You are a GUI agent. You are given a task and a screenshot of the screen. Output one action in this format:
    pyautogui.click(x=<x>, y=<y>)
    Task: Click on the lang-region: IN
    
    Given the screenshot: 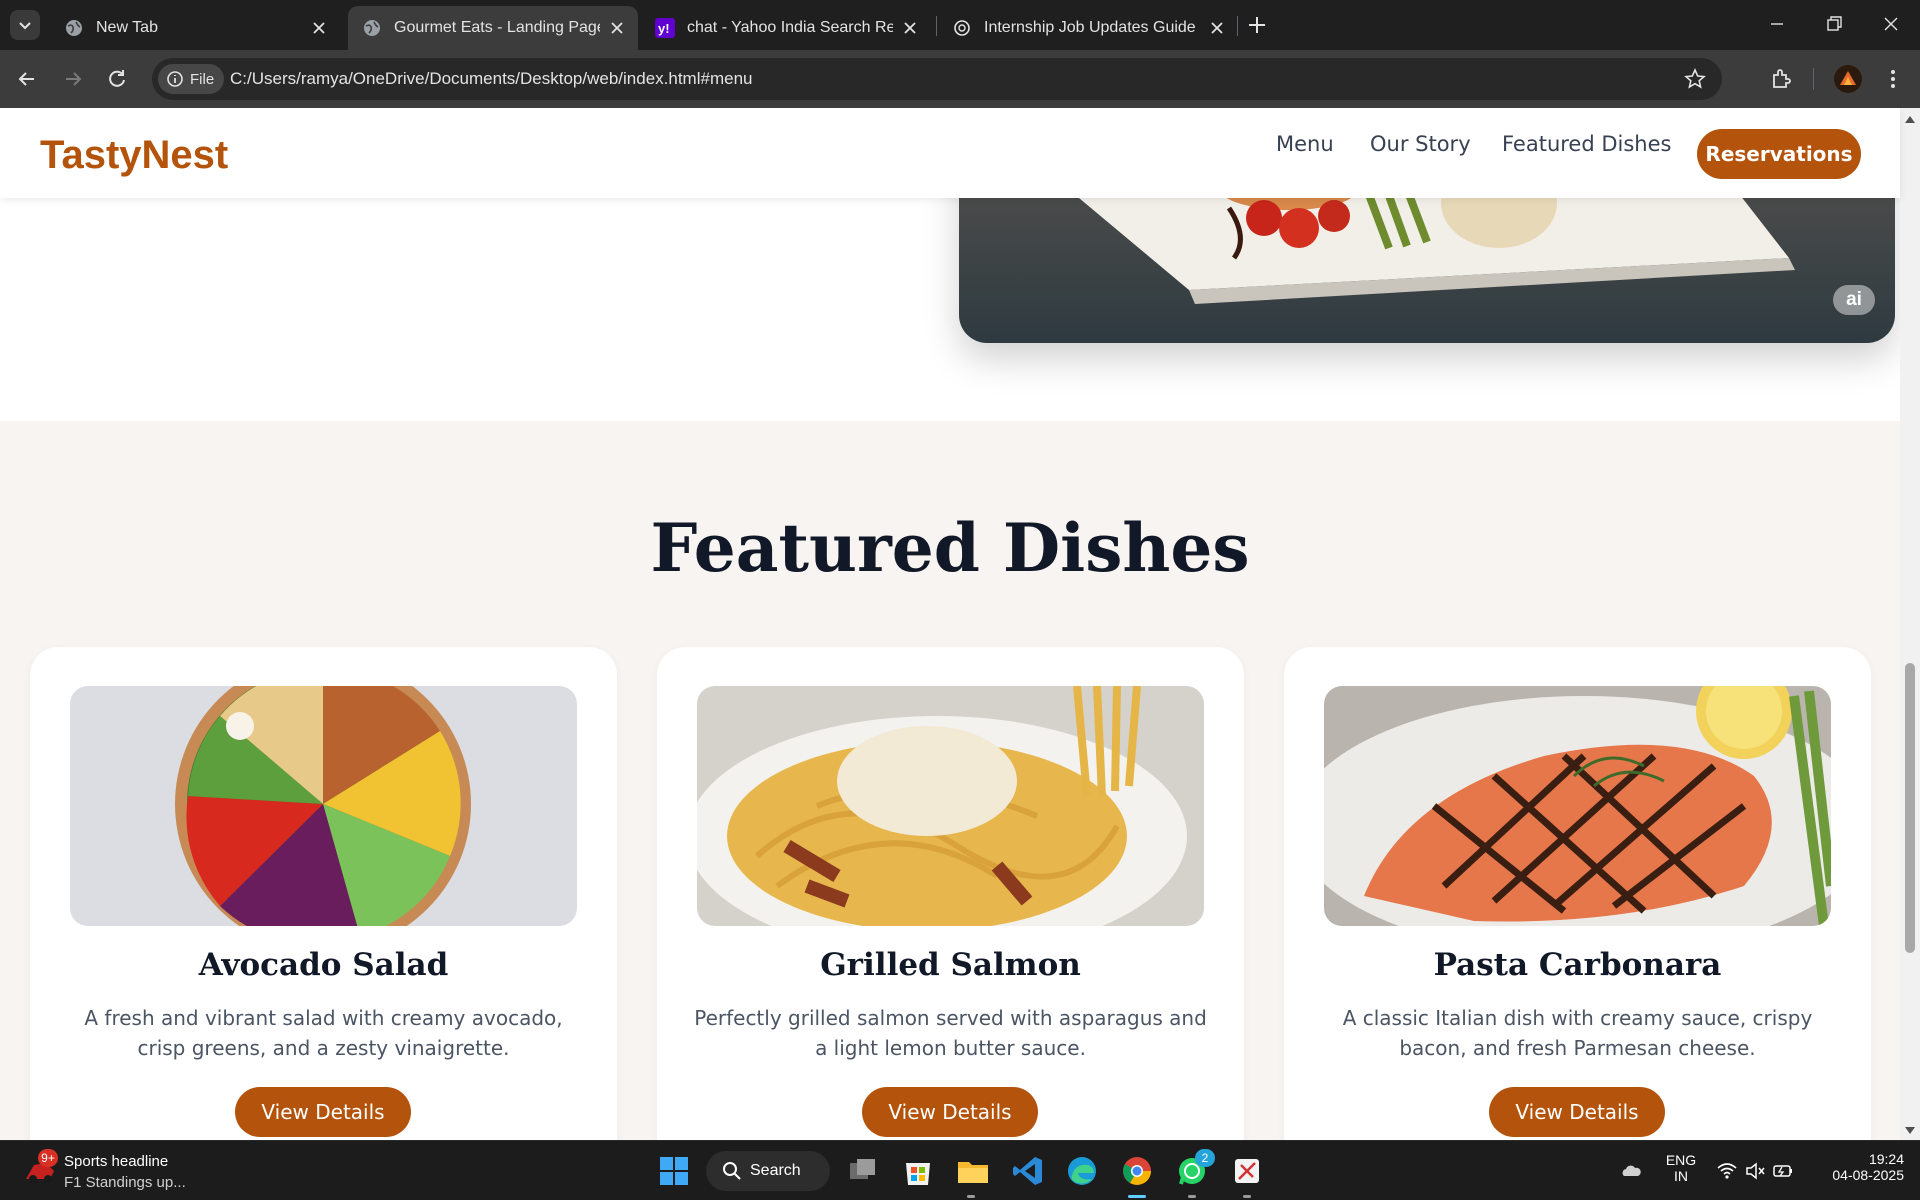 What is the action you would take?
    pyautogui.click(x=1681, y=1176)
    